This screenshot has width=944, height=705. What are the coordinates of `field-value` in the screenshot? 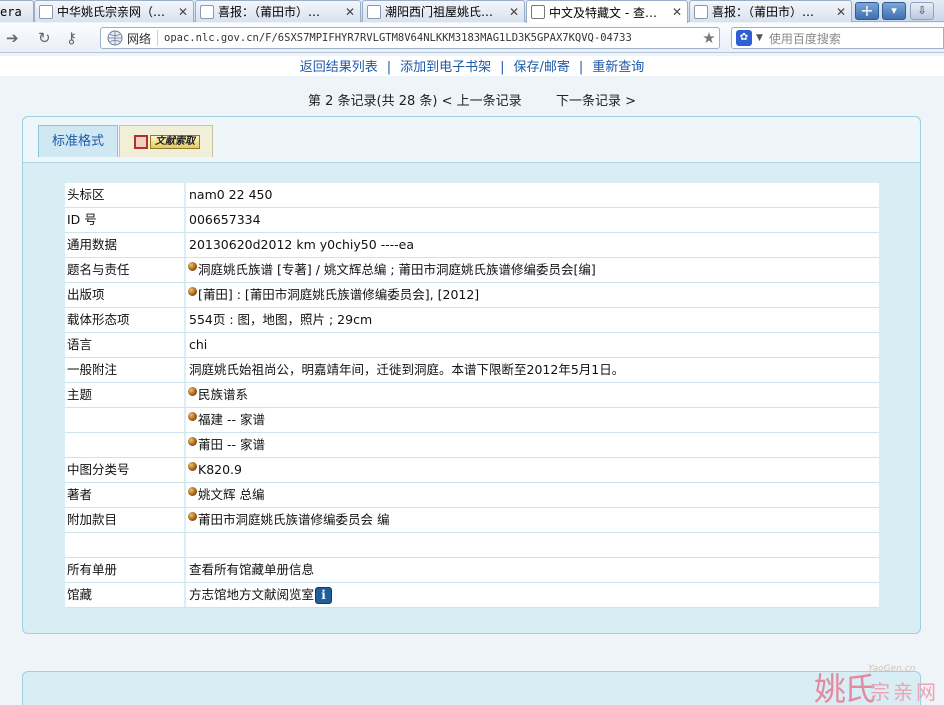 It's located at (532, 545).